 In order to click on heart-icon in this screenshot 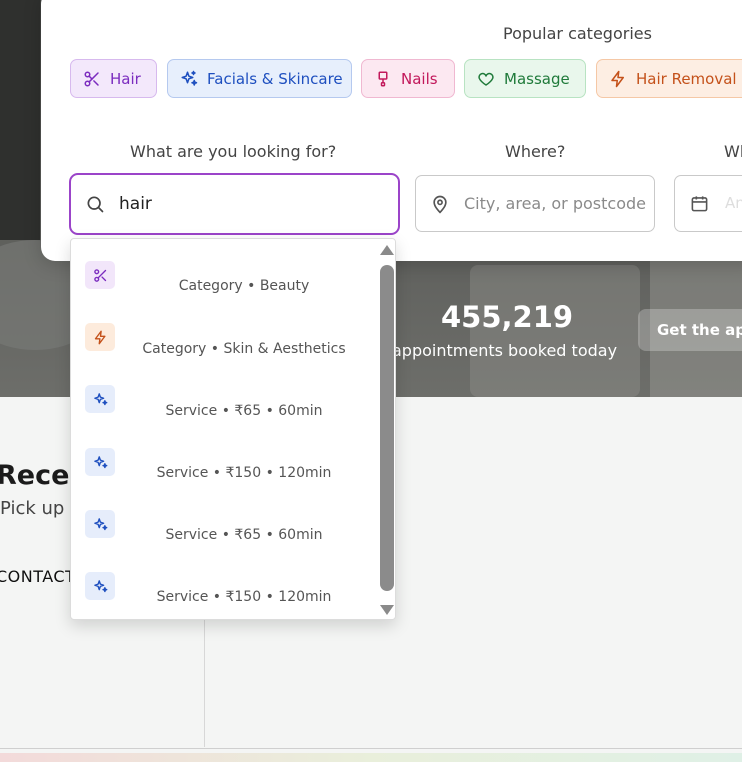, I will do `click(486, 79)`.